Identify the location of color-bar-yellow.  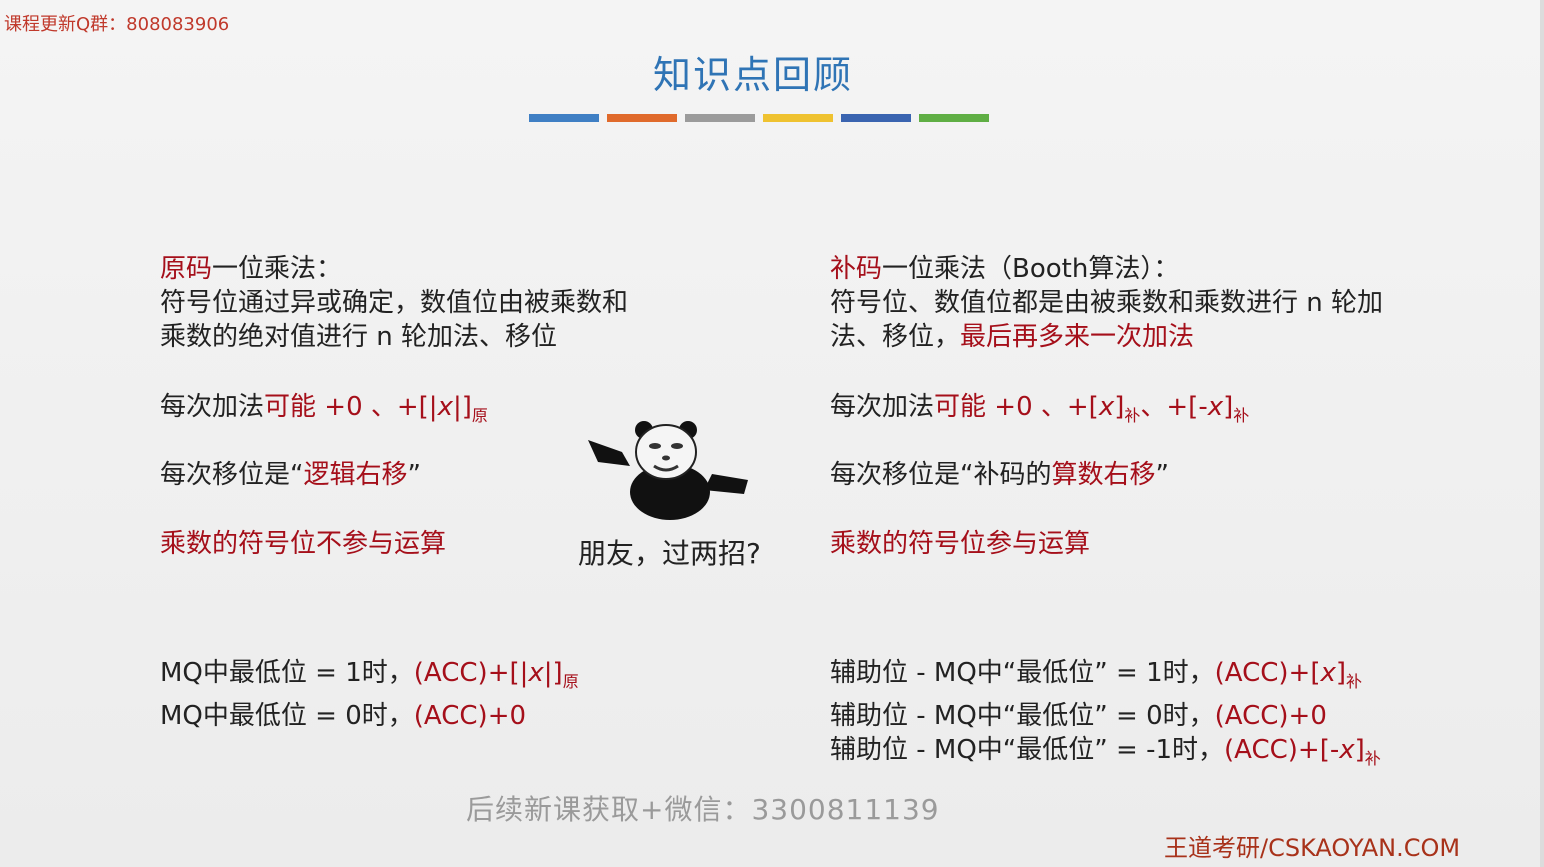
(798, 118).